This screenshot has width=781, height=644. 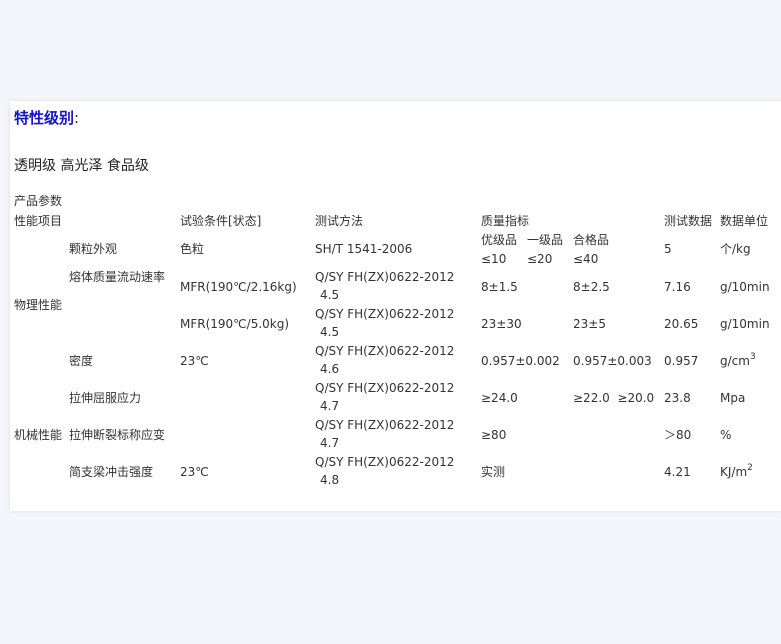 I want to click on section-heading: 特性级别:, so click(x=46, y=117).